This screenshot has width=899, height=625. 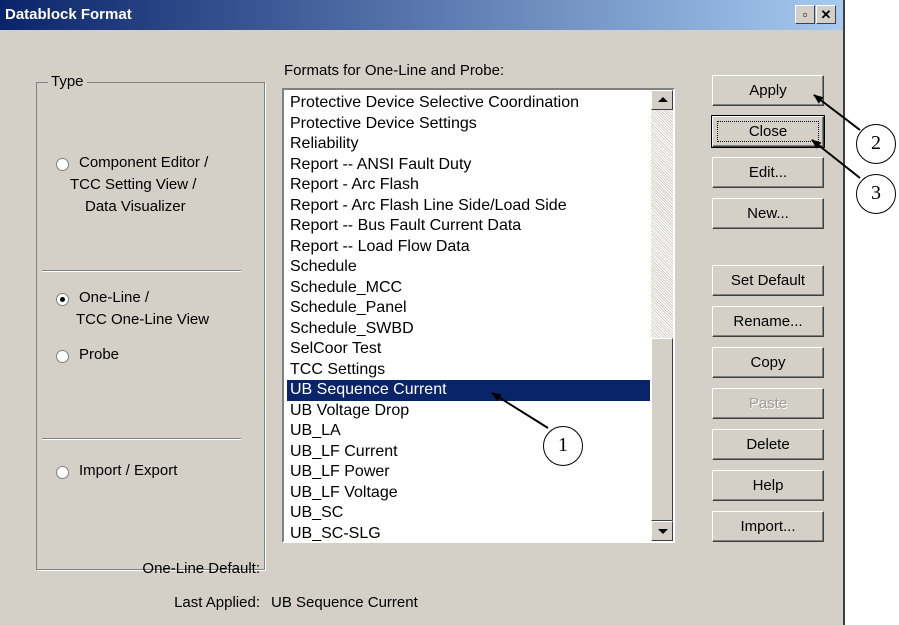 I want to click on callout-1-arrow, so click(x=520, y=410).